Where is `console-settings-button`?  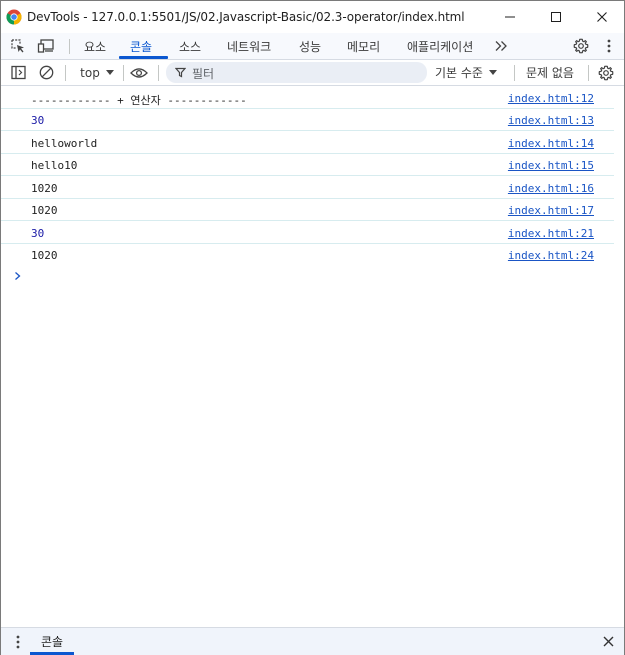 console-settings-button is located at coordinates (606, 72).